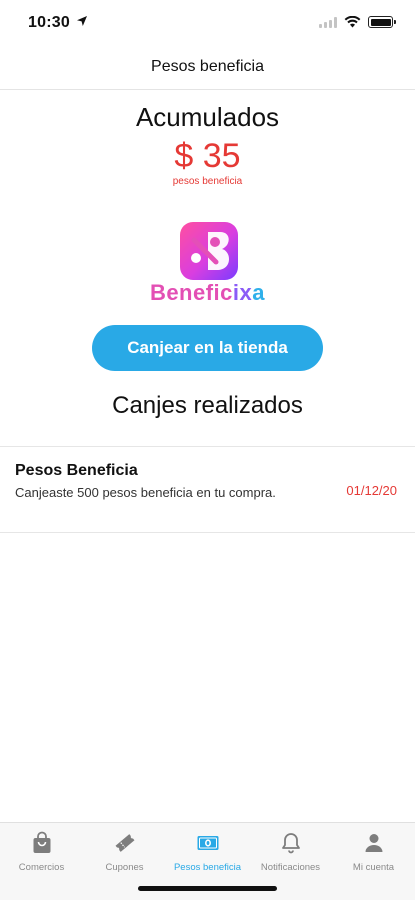  I want to click on tab-label: Pesos beneficia, so click(207, 867).